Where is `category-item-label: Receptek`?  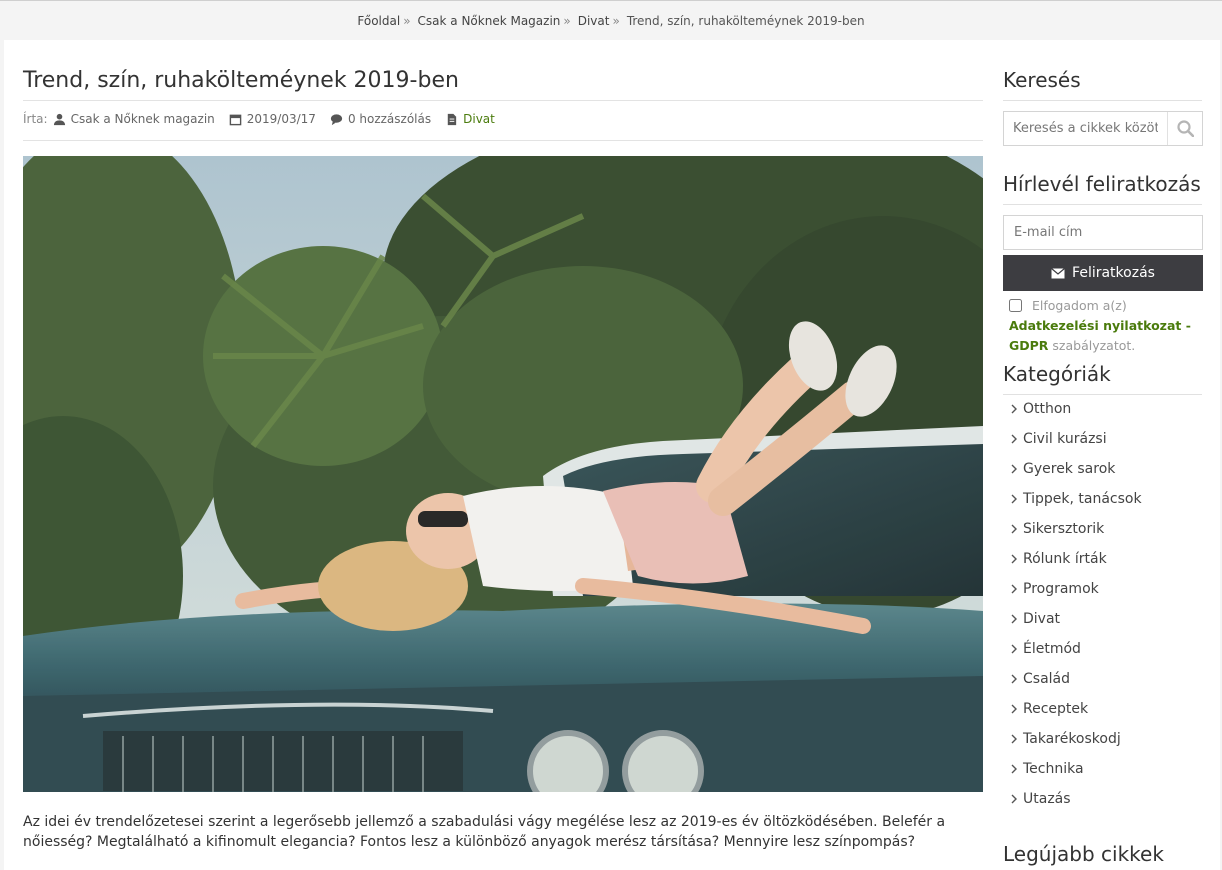
category-item-label: Receptek is located at coordinates (1056, 709).